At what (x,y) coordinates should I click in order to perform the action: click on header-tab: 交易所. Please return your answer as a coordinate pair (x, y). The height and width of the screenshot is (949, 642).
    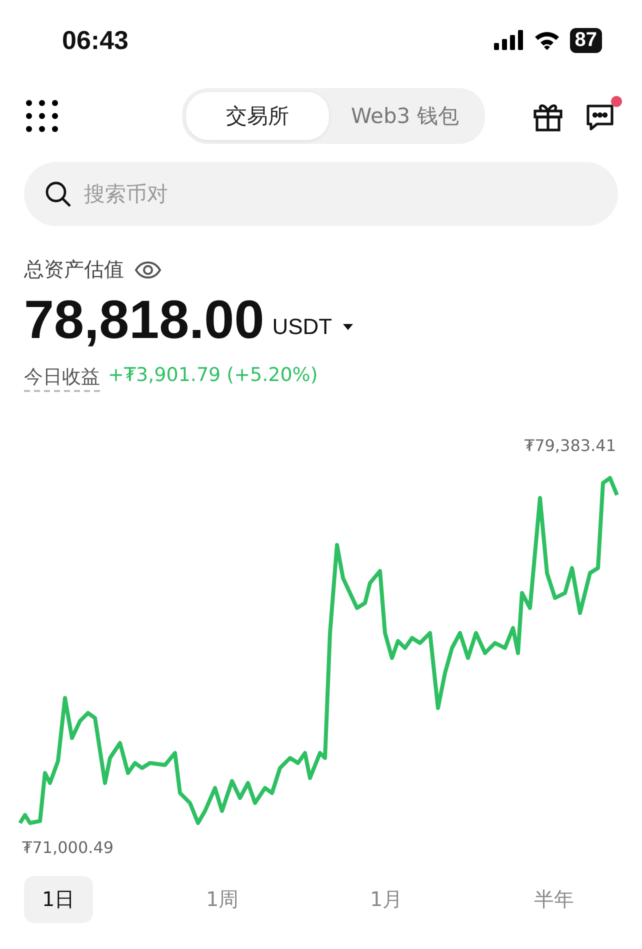
    Looking at the image, I should click on (257, 116).